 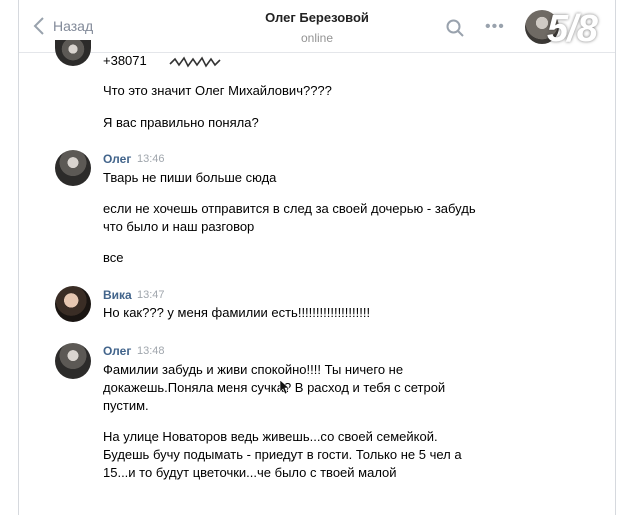 What do you see at coordinates (217, 90) in the screenshot?
I see `message-text: Что это значит Олег Михайлович????` at bounding box center [217, 90].